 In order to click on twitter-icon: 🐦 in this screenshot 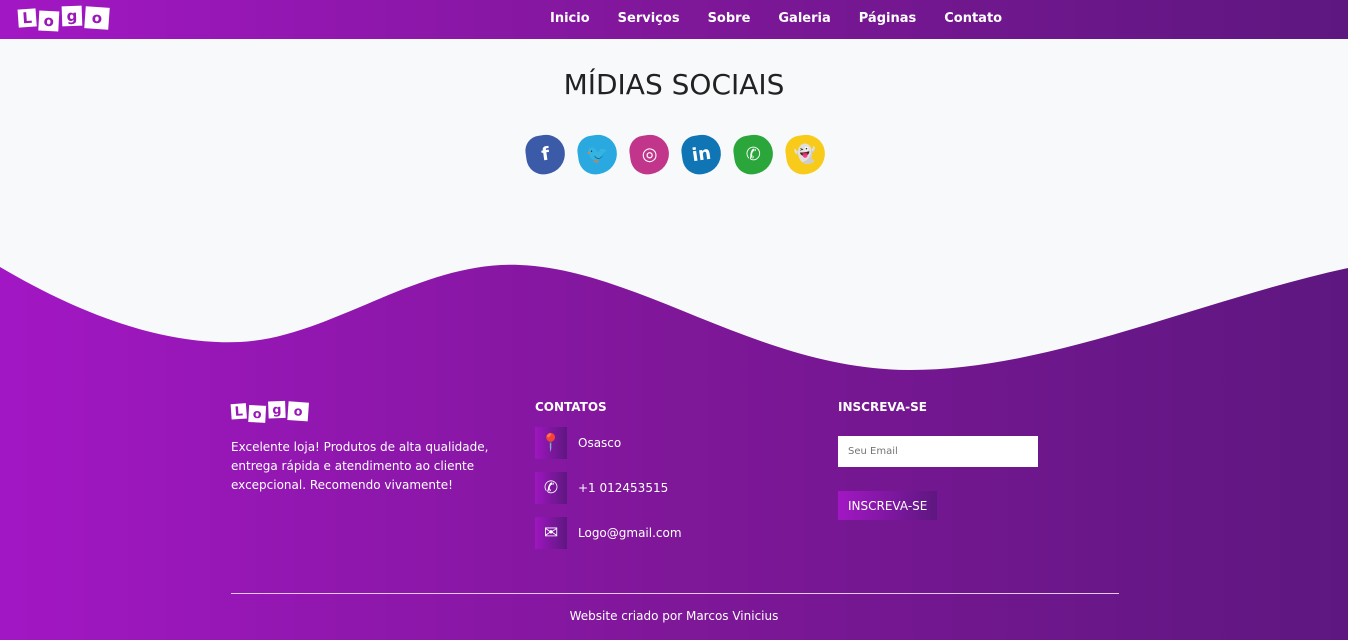, I will do `click(597, 154)`.